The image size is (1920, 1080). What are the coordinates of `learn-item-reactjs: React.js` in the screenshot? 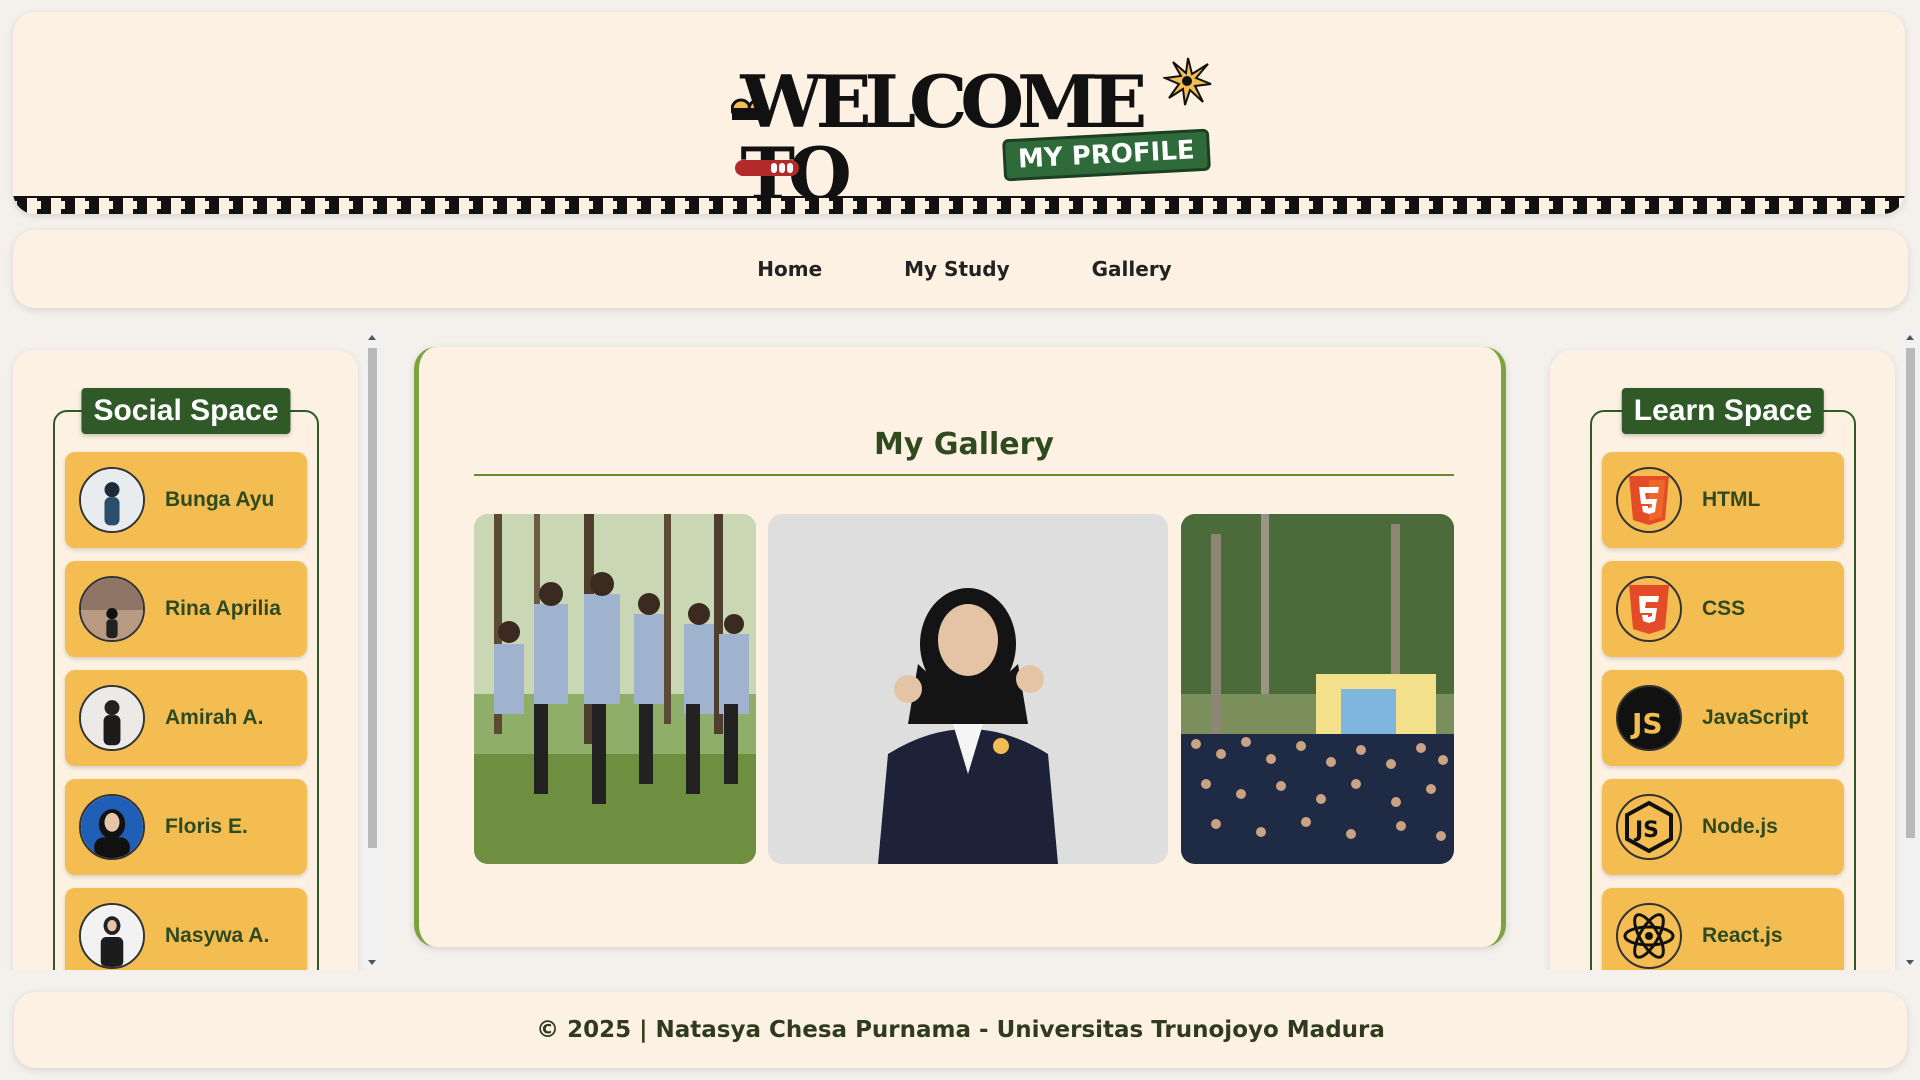 It's located at (1723, 929).